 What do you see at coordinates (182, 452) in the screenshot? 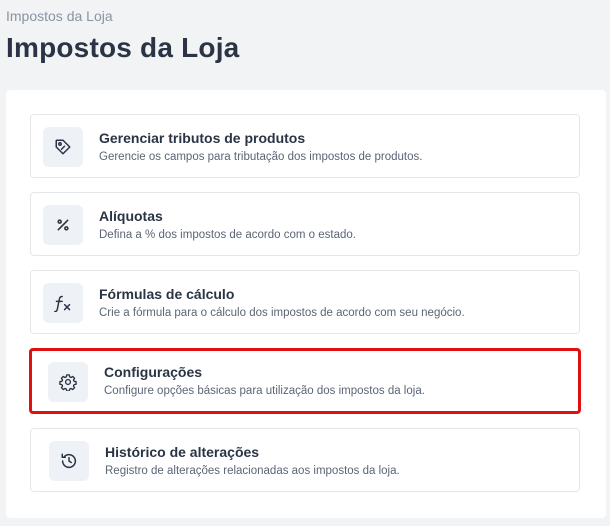
I see `card-title: Histórico de alterações` at bounding box center [182, 452].